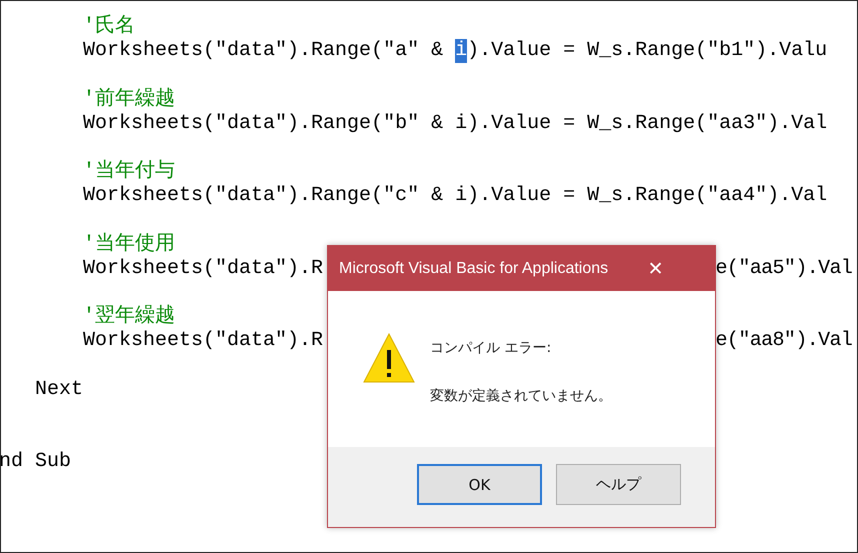 The height and width of the screenshot is (553, 858). Describe the element at coordinates (521, 396) in the screenshot. I see `error-message: 変数が定義されていません。` at that location.